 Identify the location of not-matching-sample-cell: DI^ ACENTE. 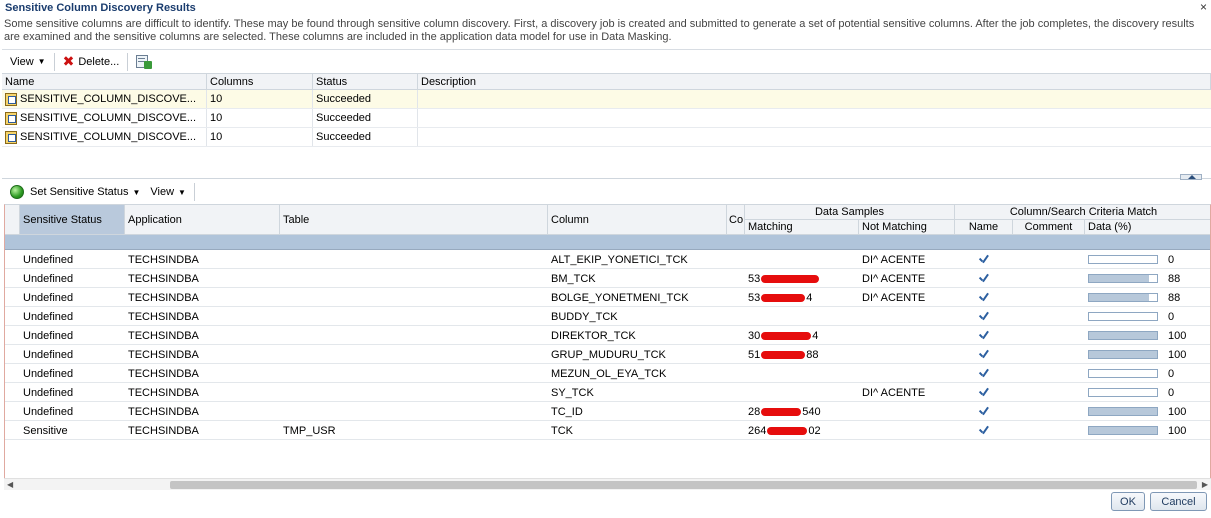
(894, 297).